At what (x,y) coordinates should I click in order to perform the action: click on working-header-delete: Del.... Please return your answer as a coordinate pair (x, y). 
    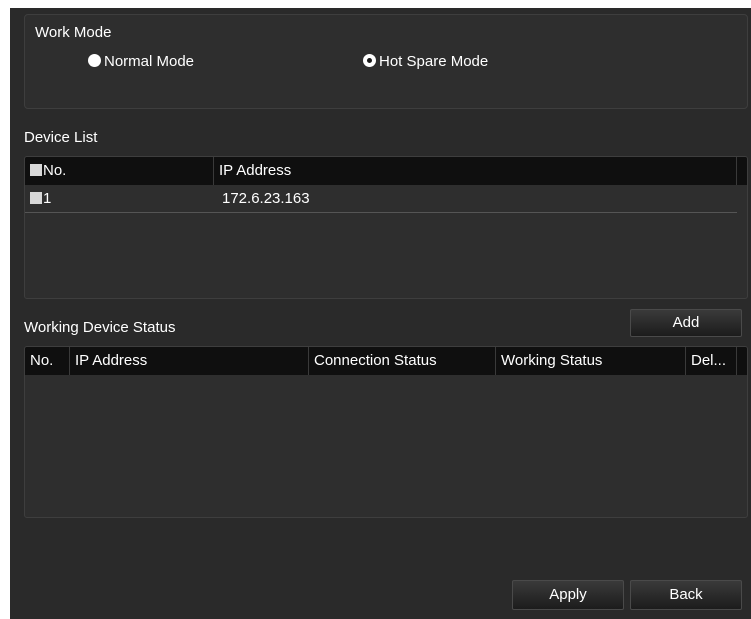
    Looking at the image, I should click on (710, 361).